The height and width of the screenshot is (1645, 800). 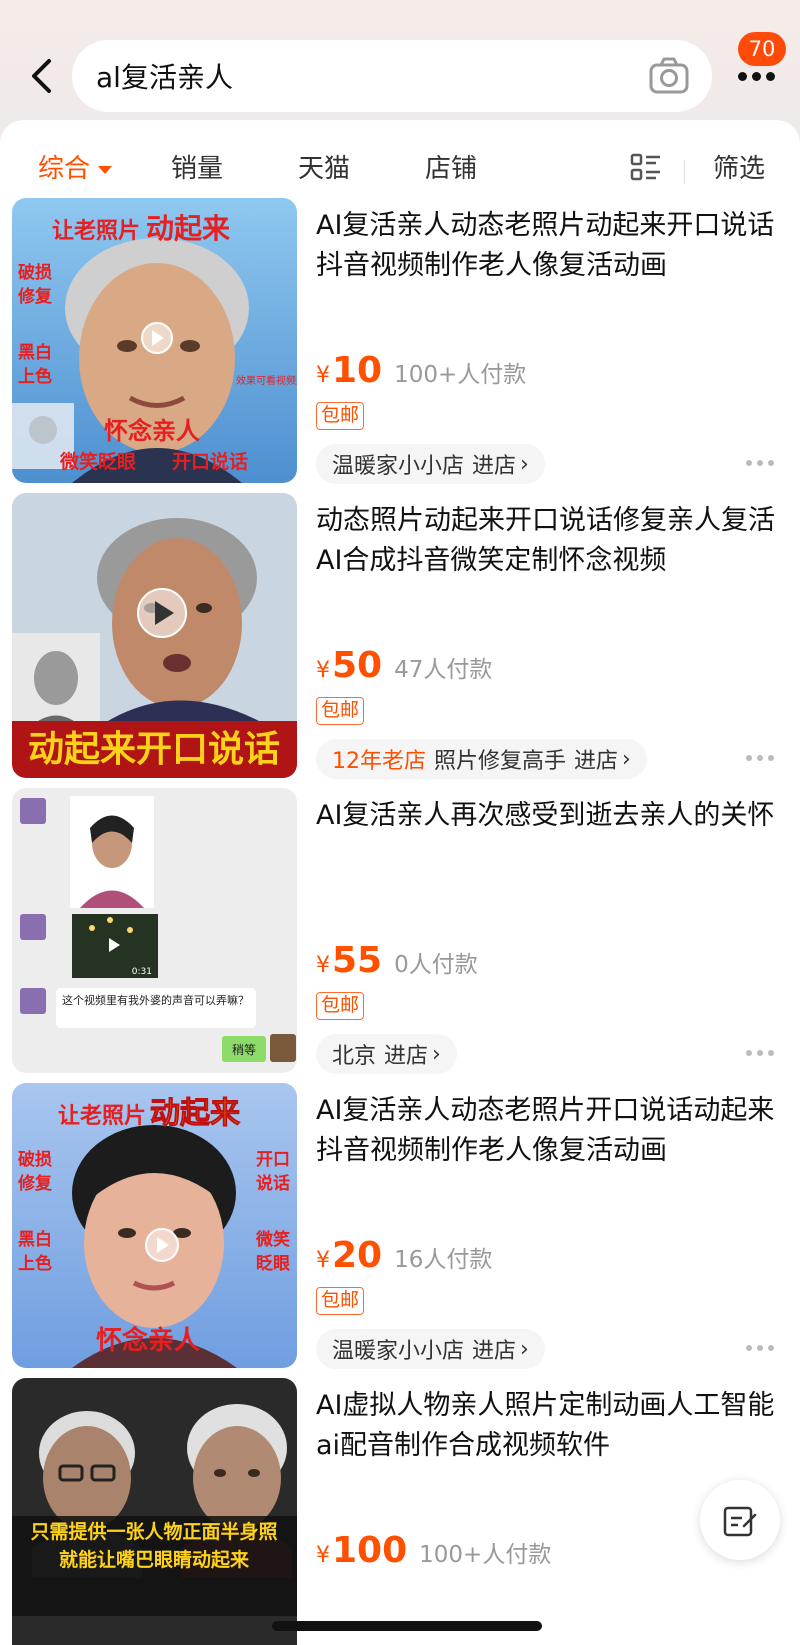 I want to click on tab-comprehensive: 综合, so click(x=75, y=166).